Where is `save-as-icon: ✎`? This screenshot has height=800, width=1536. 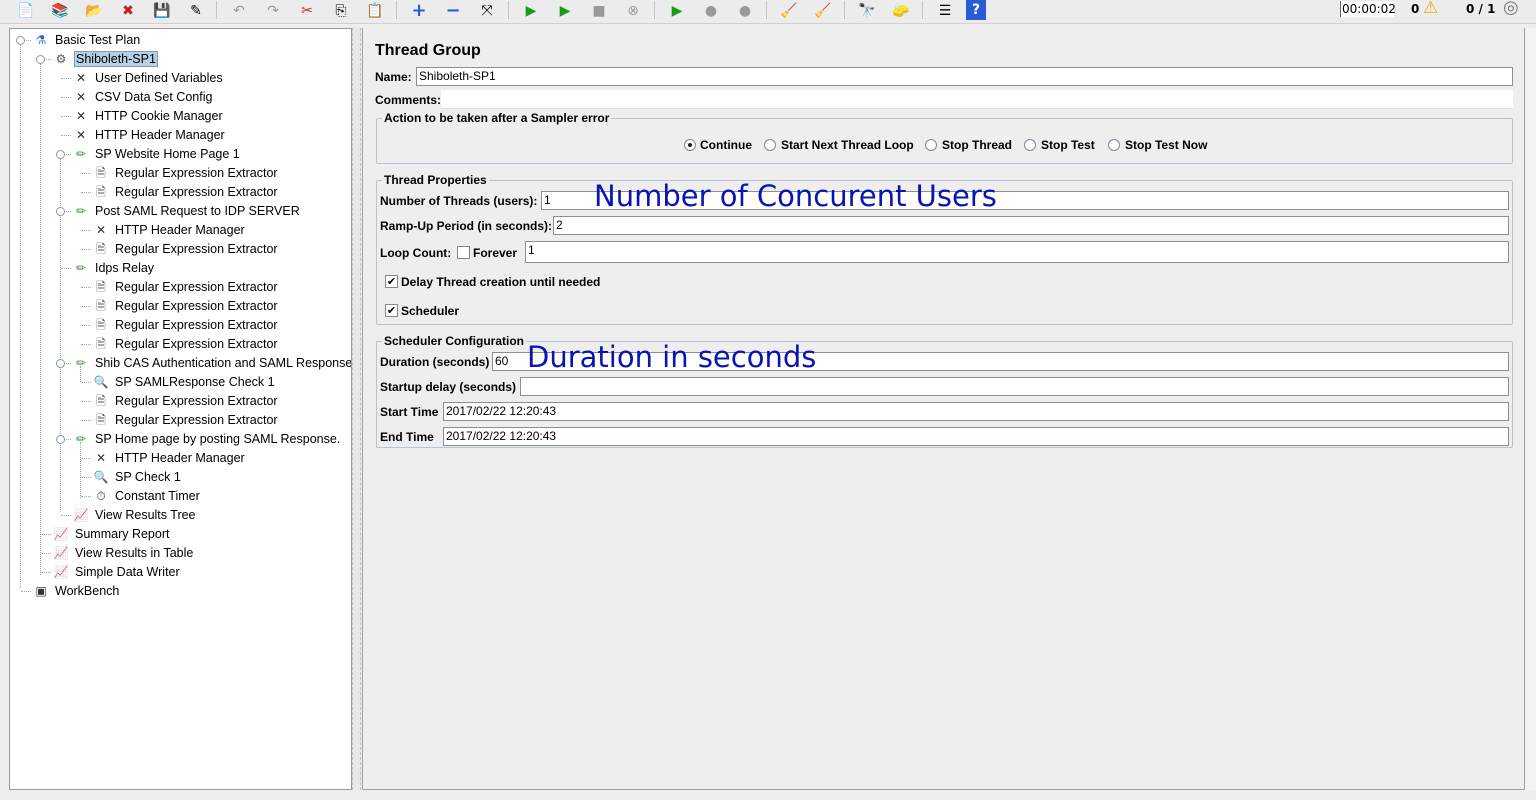
save-as-icon: ✎ is located at coordinates (196, 10).